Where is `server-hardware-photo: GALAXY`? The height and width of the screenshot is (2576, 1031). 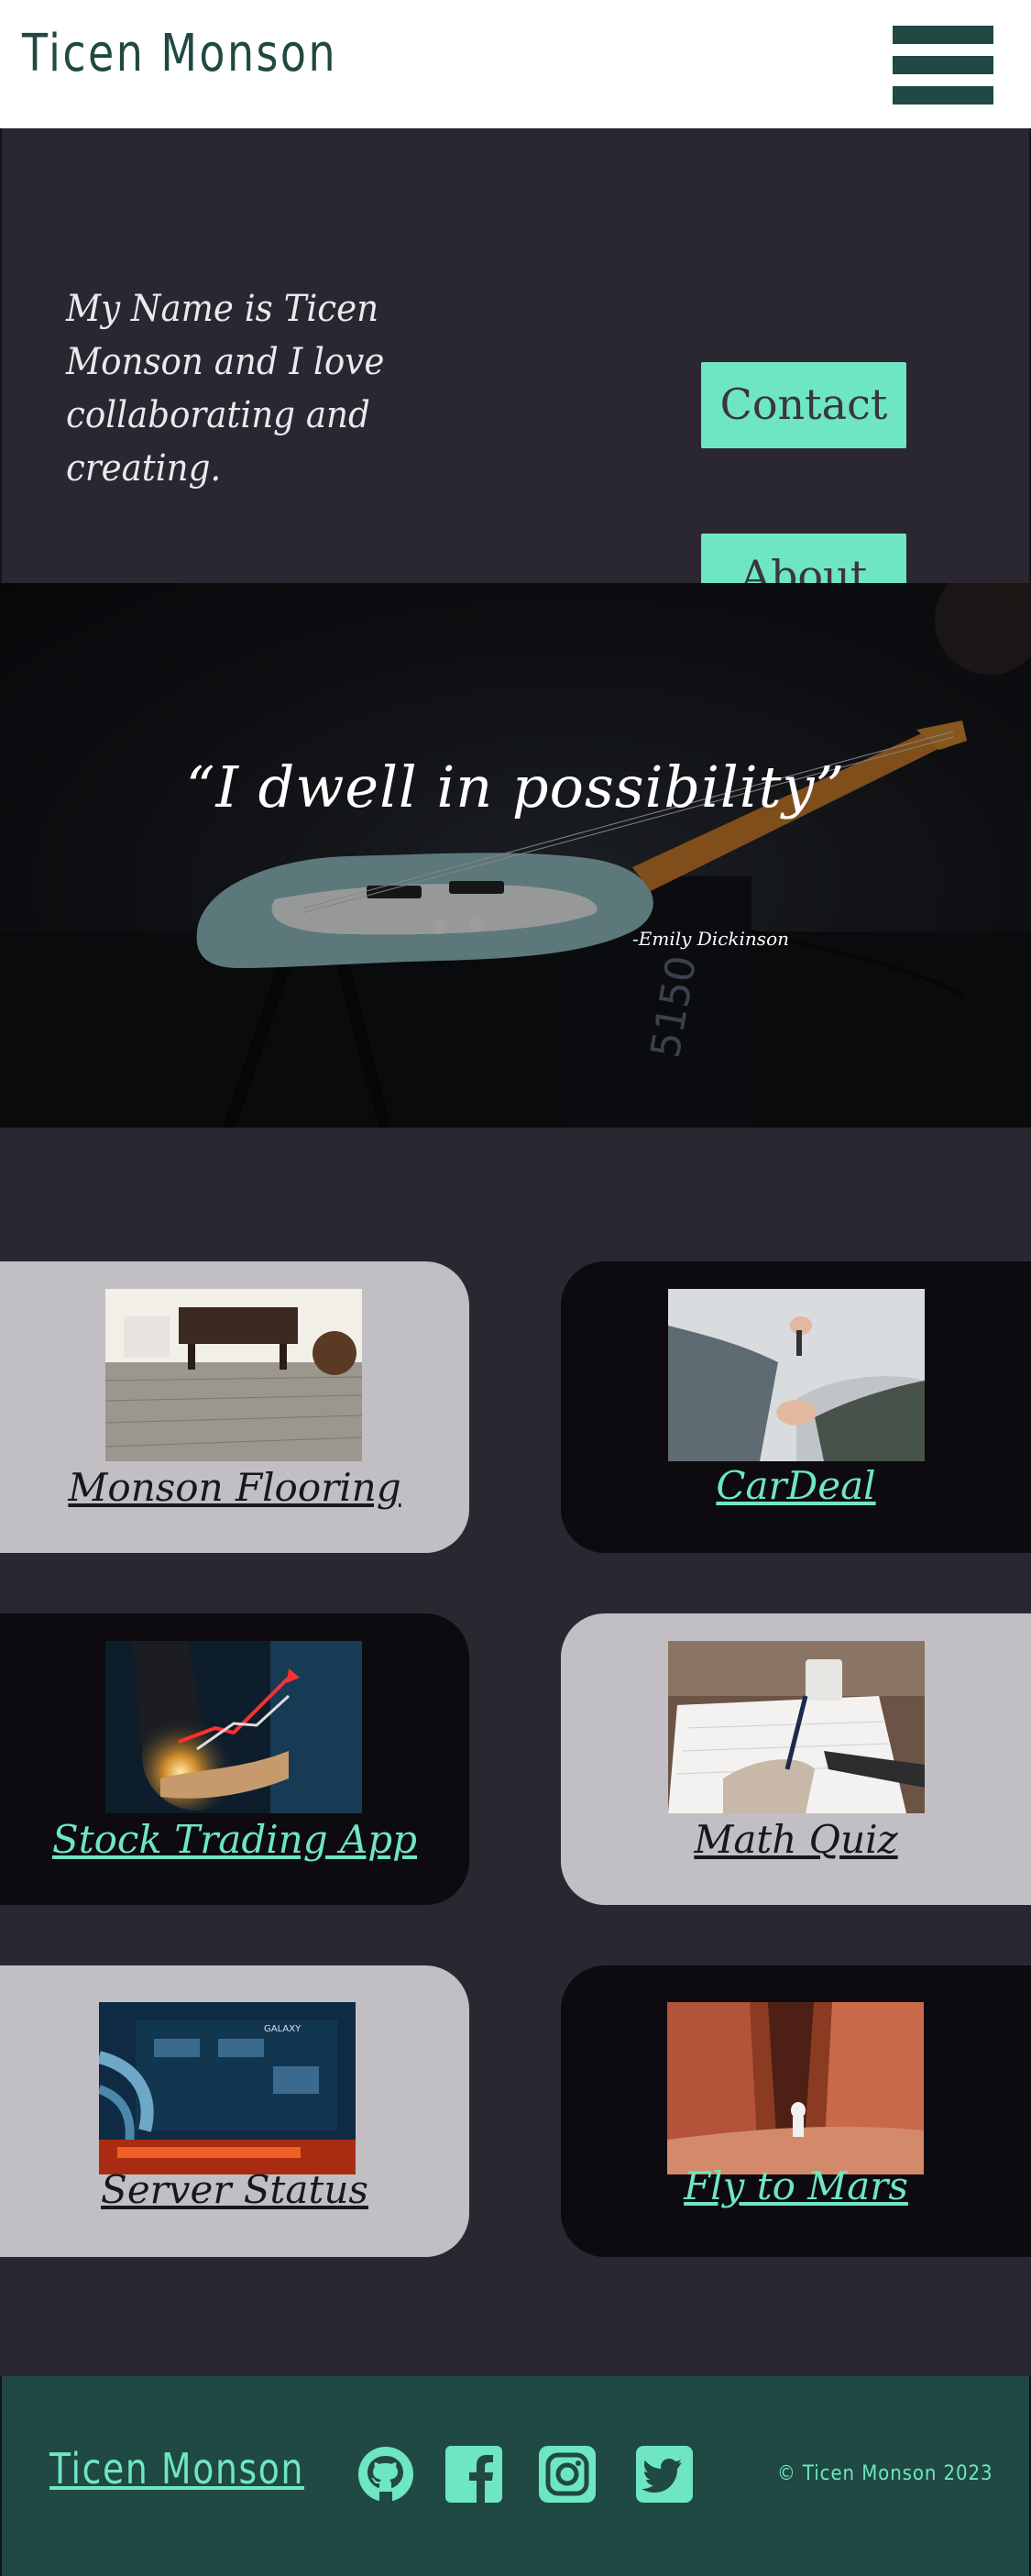
server-hardware-photo: GALAXY is located at coordinates (227, 2088).